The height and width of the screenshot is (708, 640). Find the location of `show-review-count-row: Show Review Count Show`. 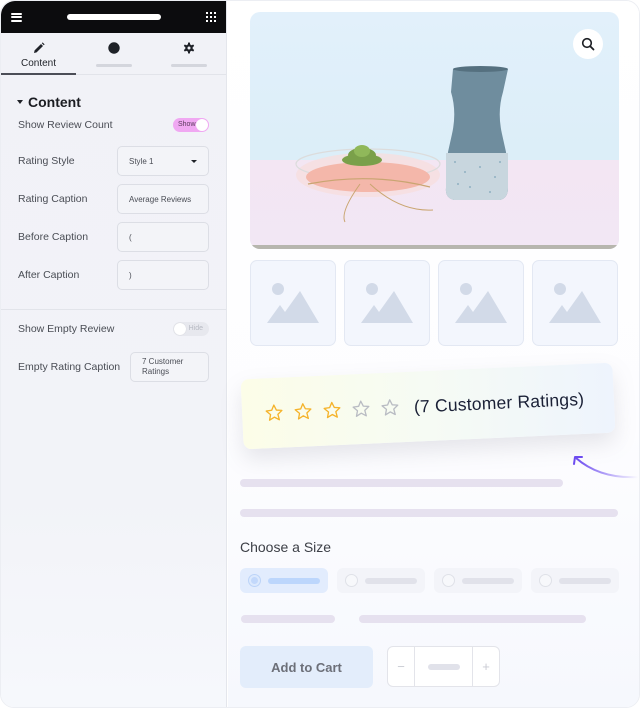

show-review-count-row: Show Review Count Show is located at coordinates (113, 125).